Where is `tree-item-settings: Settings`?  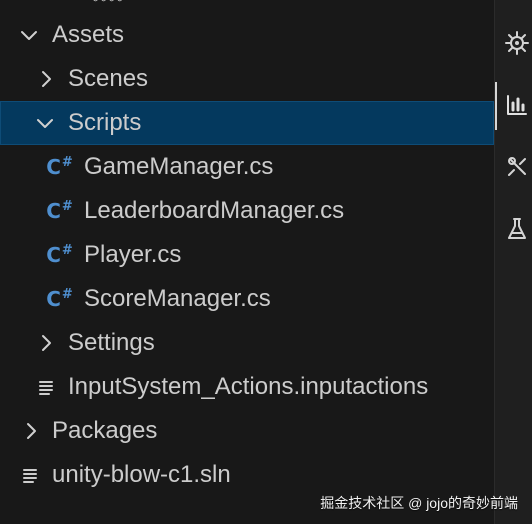
tree-item-settings: Settings is located at coordinates (247, 343).